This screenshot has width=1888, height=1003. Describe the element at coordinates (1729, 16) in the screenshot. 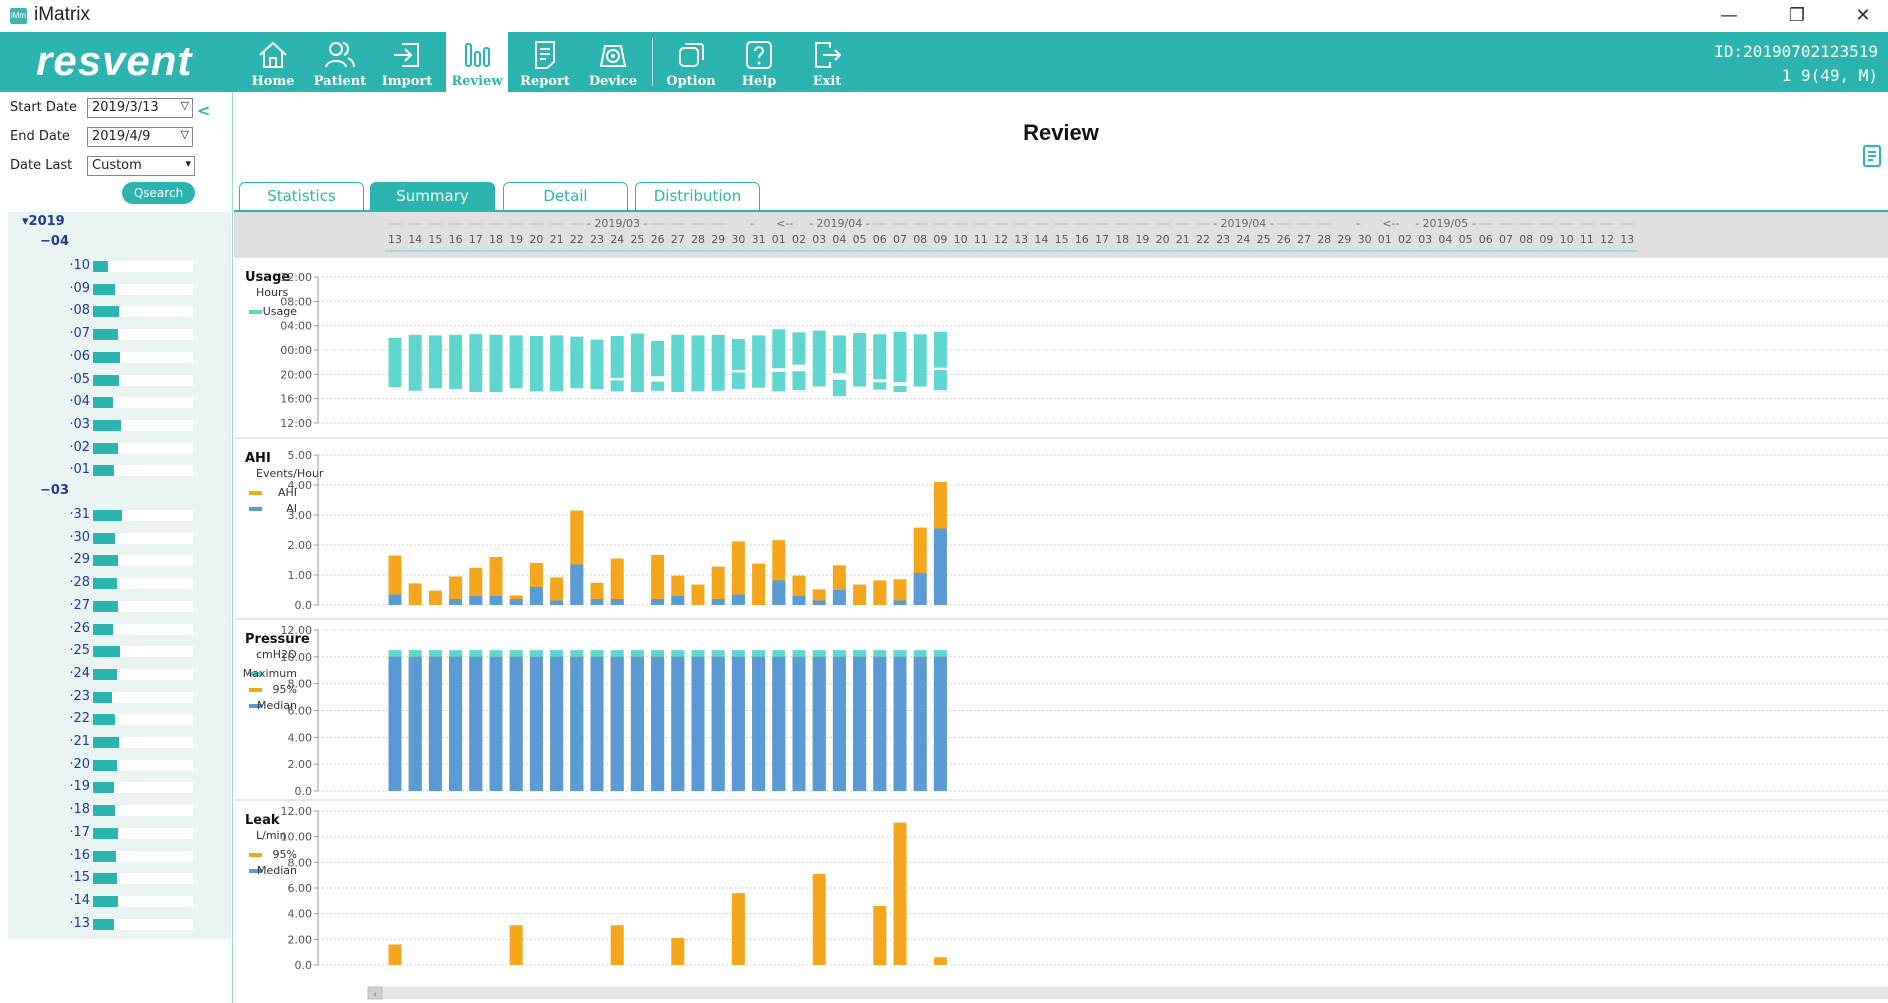

I see `minimize-icon: —` at that location.